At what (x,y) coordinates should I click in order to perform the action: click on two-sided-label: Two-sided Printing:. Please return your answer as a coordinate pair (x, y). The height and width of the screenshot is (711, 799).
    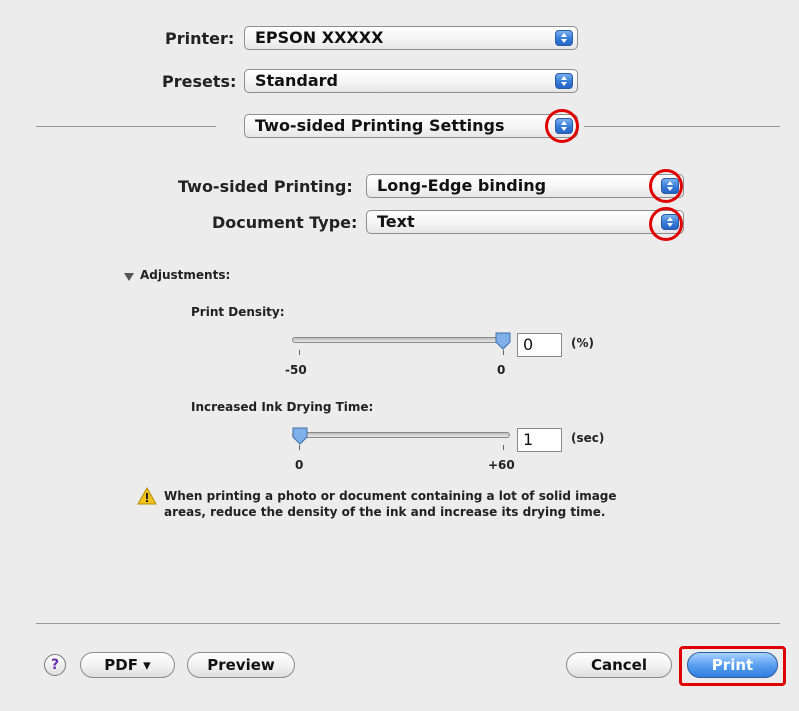
    Looking at the image, I should click on (265, 186).